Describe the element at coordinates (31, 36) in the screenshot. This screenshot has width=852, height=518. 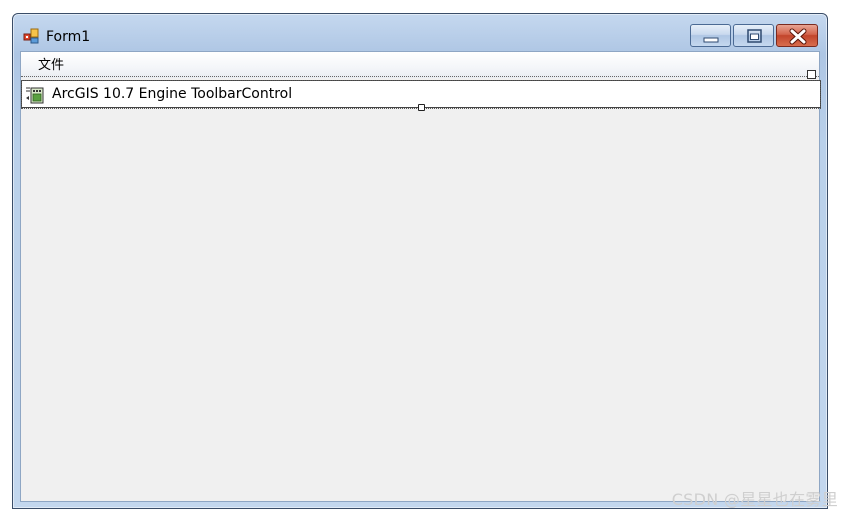
I see `form-icon` at that location.